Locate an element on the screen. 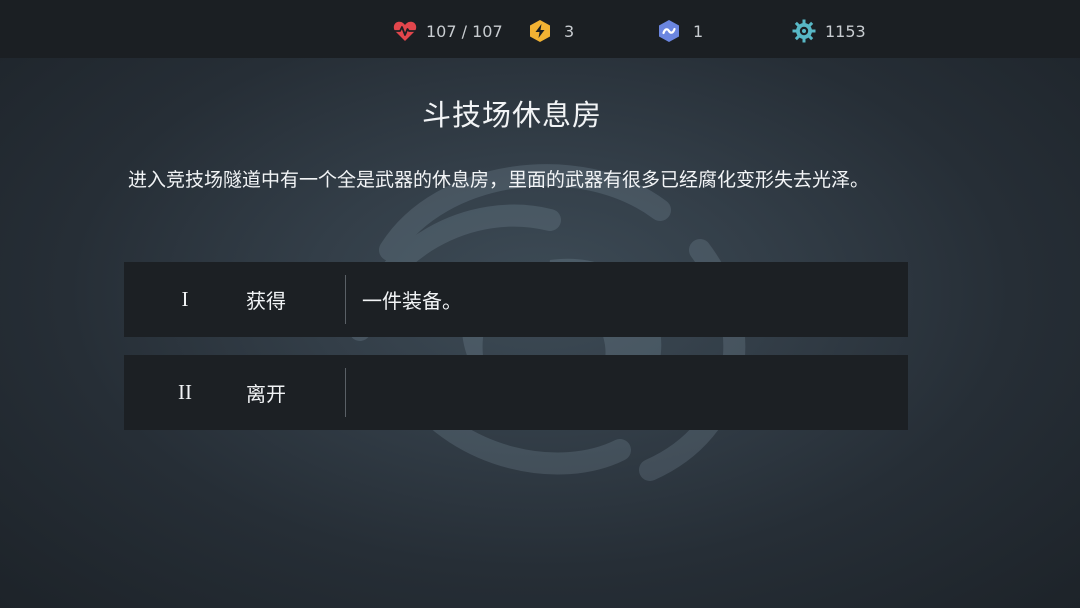  hp-value: 107 / 107 is located at coordinates (464, 31).